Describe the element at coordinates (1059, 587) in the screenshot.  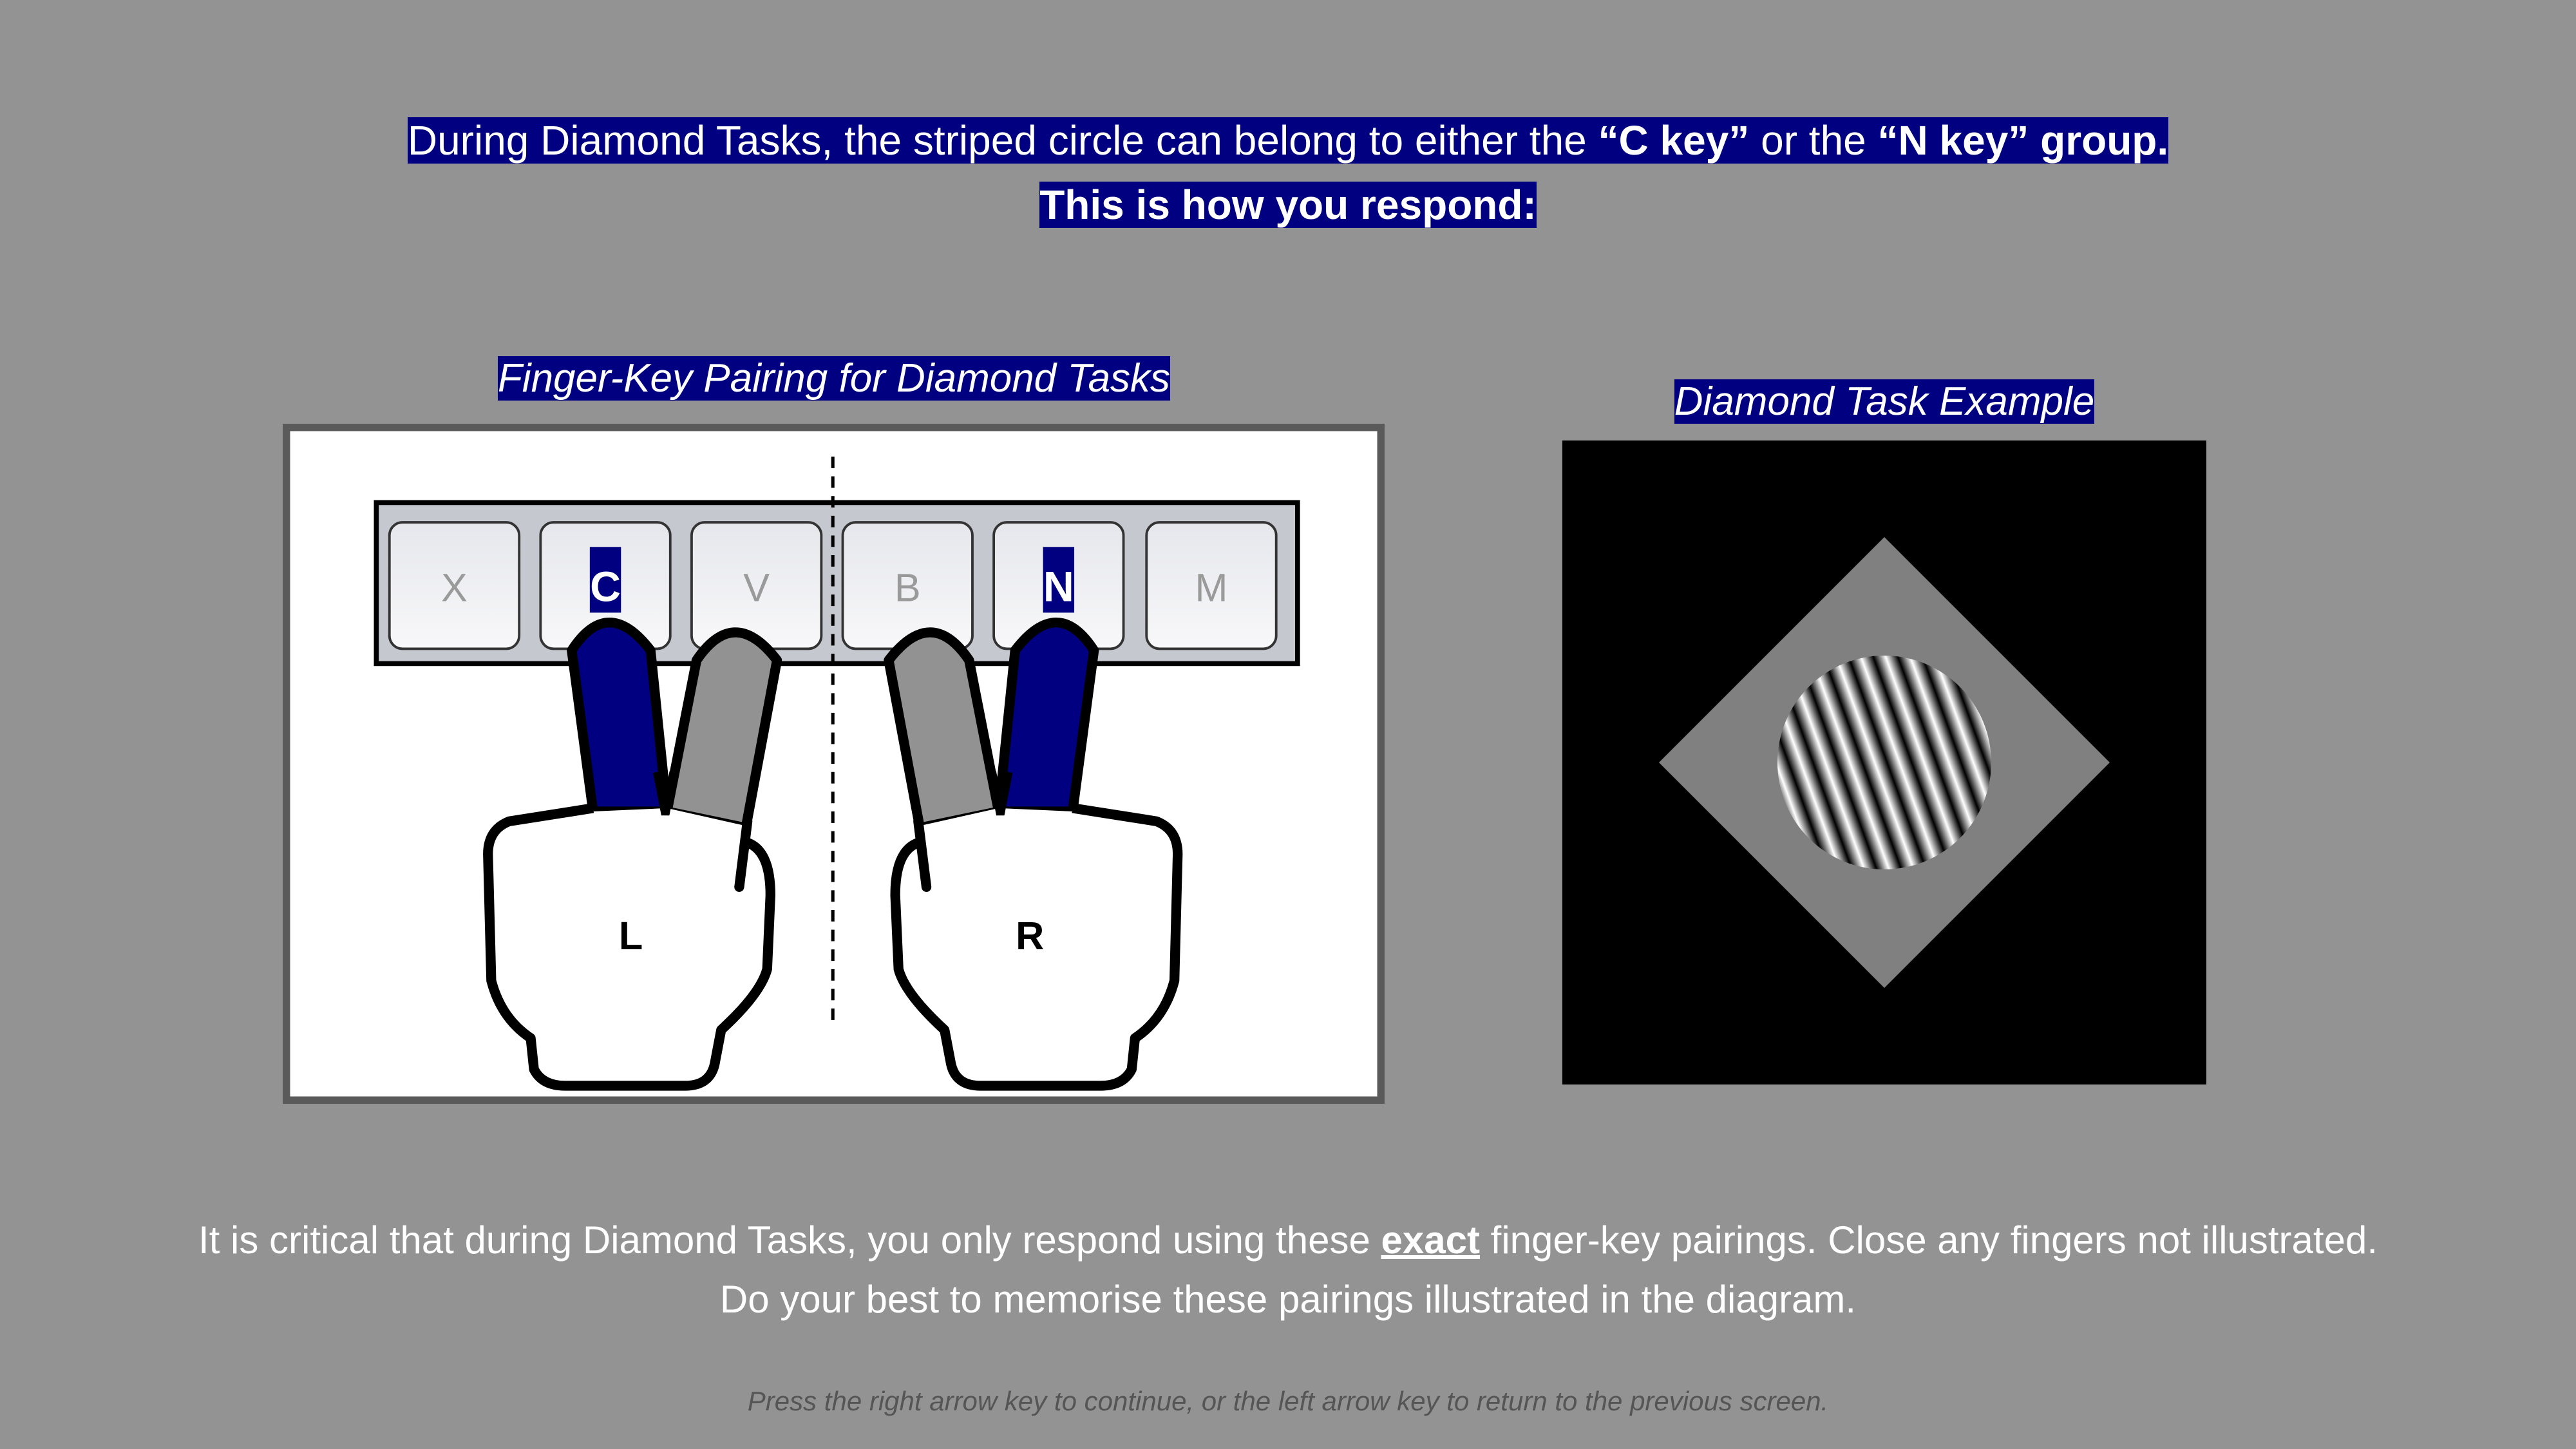
I see `key-letter: N` at that location.